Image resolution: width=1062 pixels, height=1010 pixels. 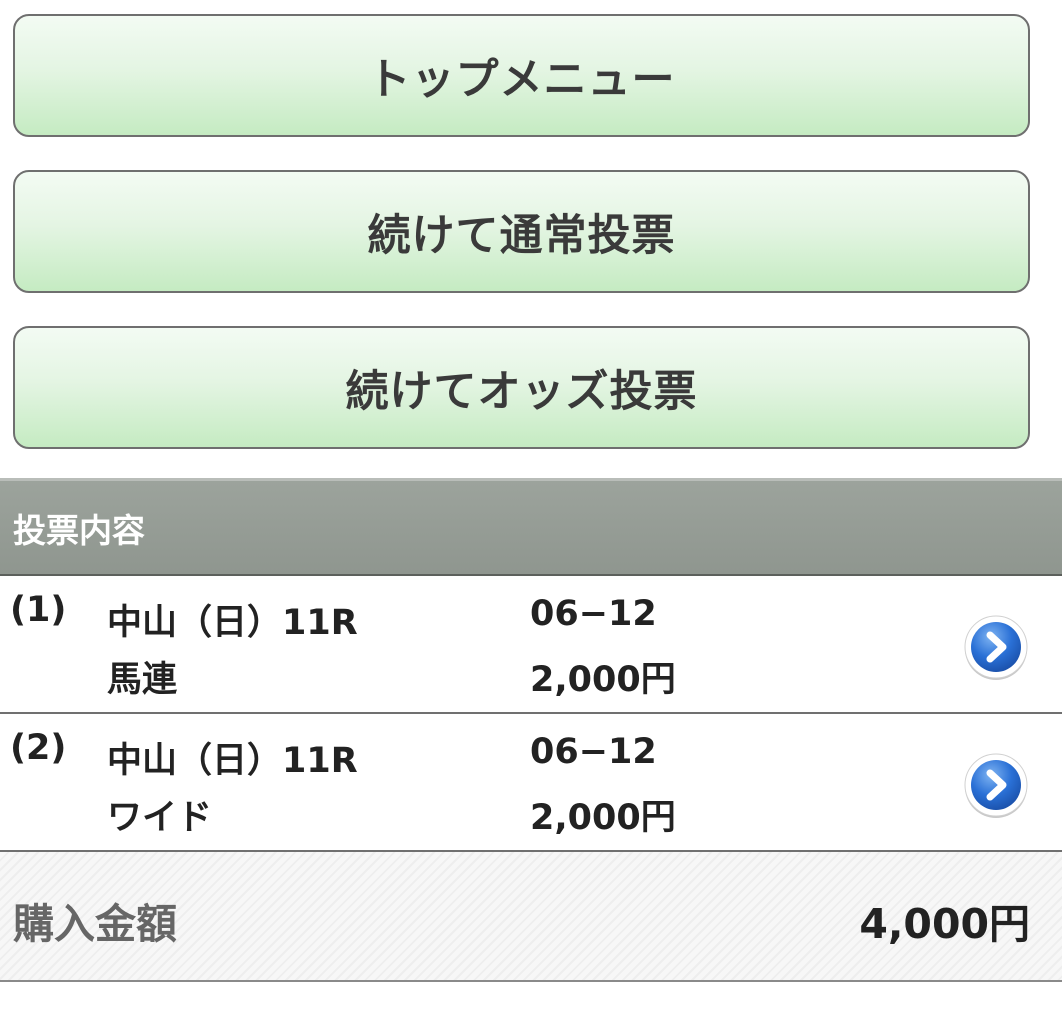 What do you see at coordinates (531, 917) in the screenshot?
I see `purchase-total: 購入金額 4,000円` at bounding box center [531, 917].